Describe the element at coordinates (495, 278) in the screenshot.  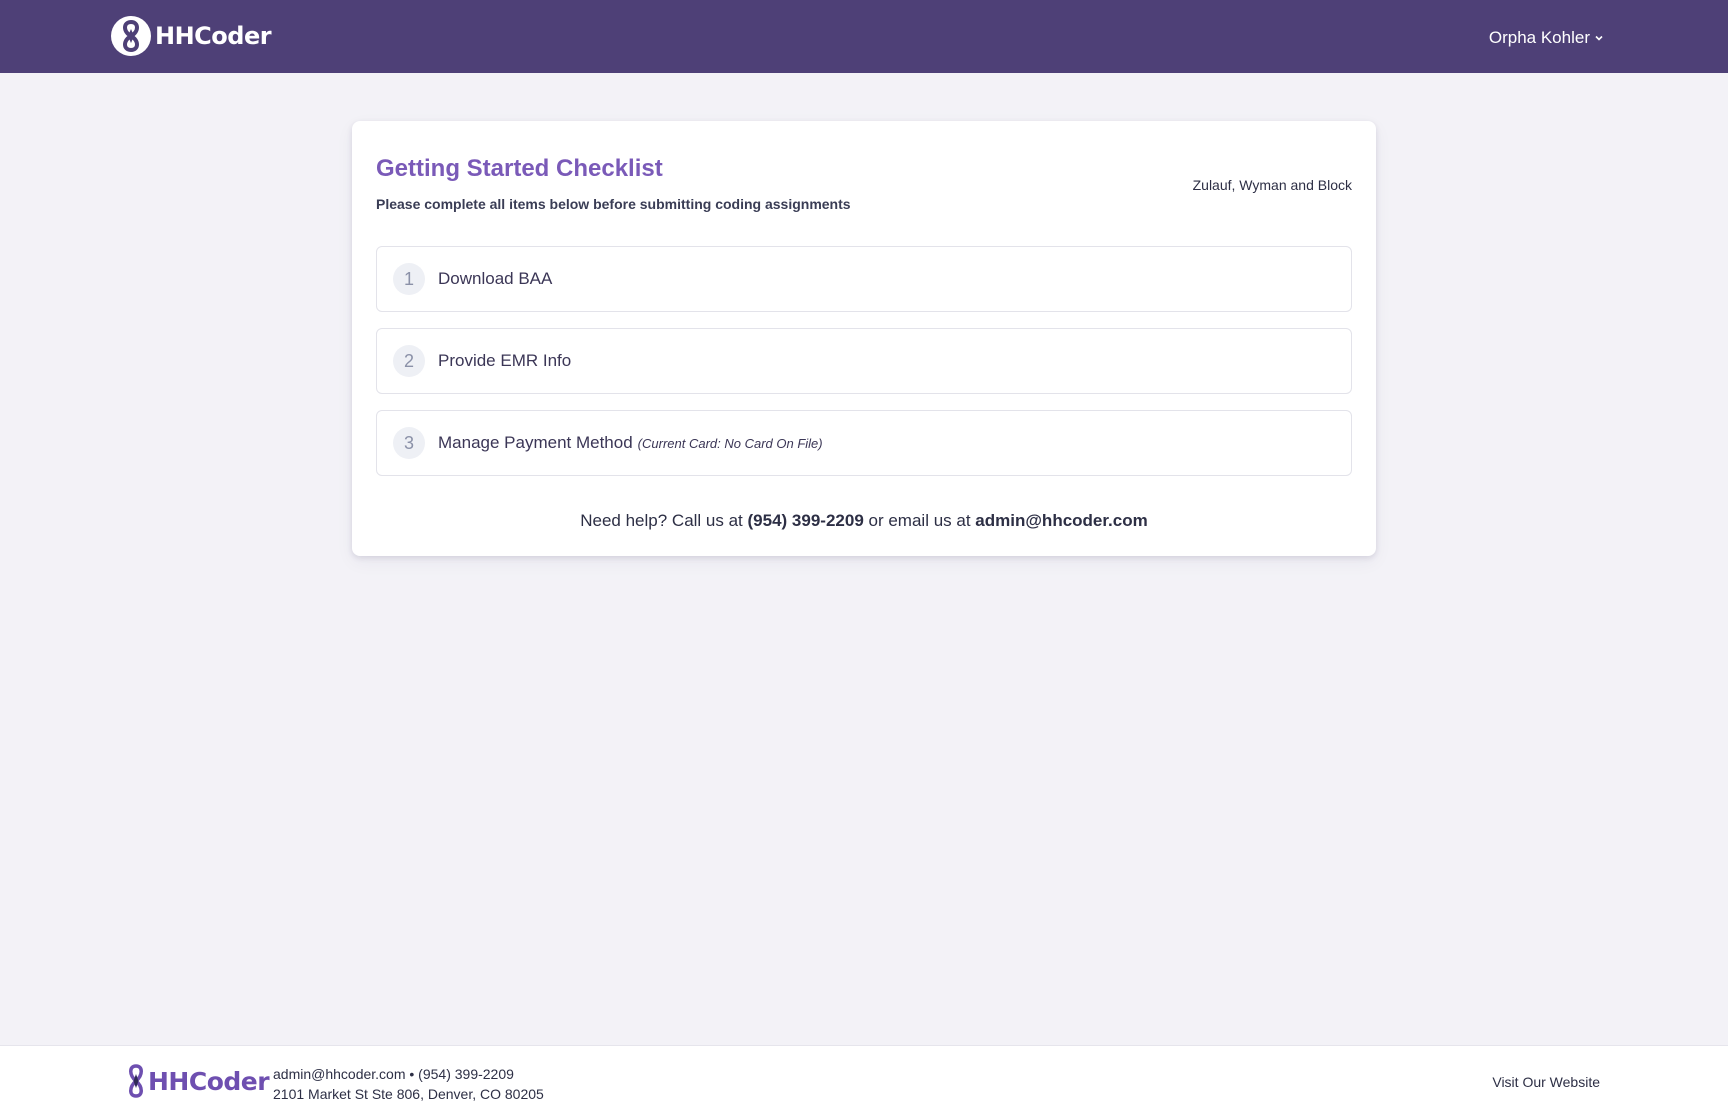
I see `step-label: Download BAA` at that location.